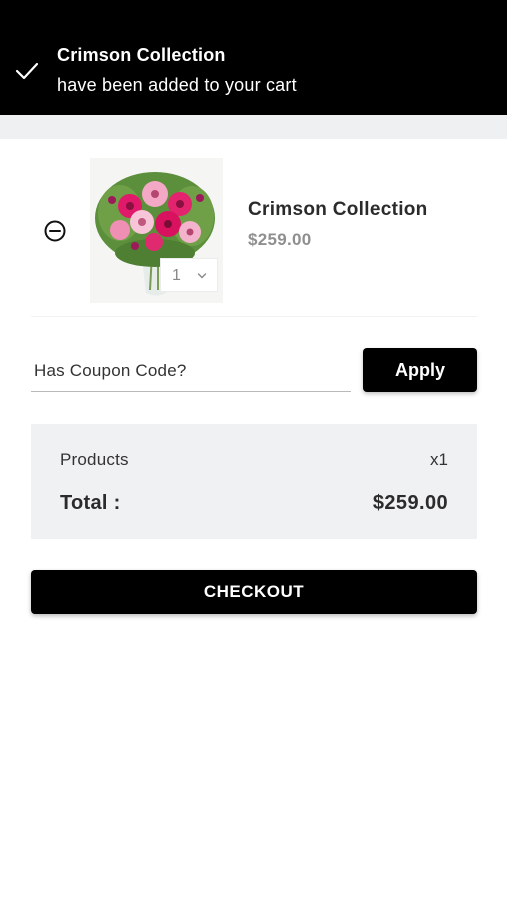 Image resolution: width=507 pixels, height=900 pixels. Describe the element at coordinates (176, 275) in the screenshot. I see `quantity-value: 1` at that location.